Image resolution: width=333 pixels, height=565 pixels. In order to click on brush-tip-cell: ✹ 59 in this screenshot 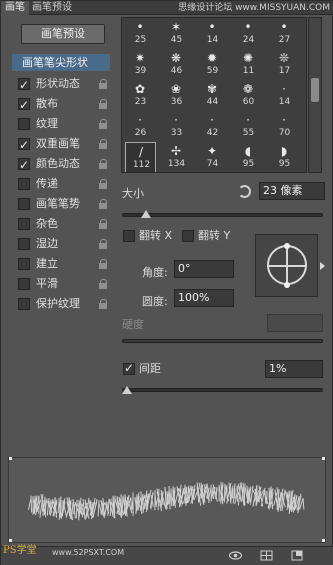, I will do `click(212, 64)`.